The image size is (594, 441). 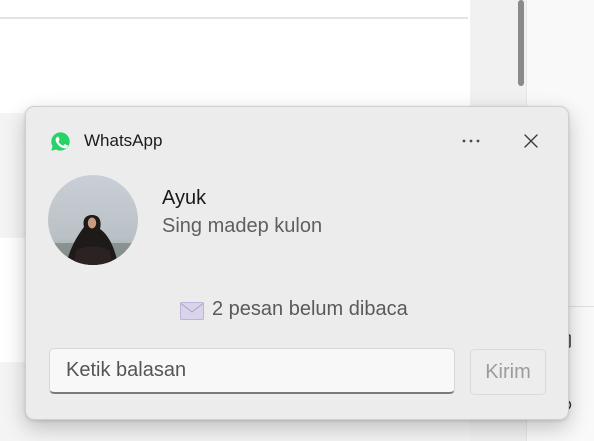 What do you see at coordinates (234, 18) in the screenshot?
I see `background-divider` at bounding box center [234, 18].